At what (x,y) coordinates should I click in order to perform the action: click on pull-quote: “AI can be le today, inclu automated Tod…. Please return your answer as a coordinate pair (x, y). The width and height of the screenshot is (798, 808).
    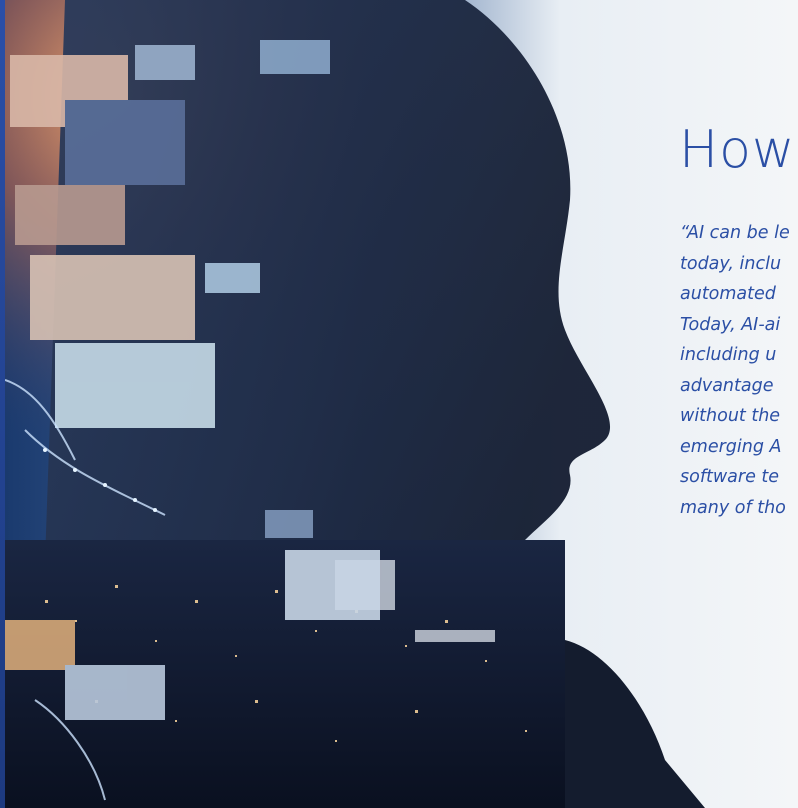
    Looking at the image, I should click on (739, 370).